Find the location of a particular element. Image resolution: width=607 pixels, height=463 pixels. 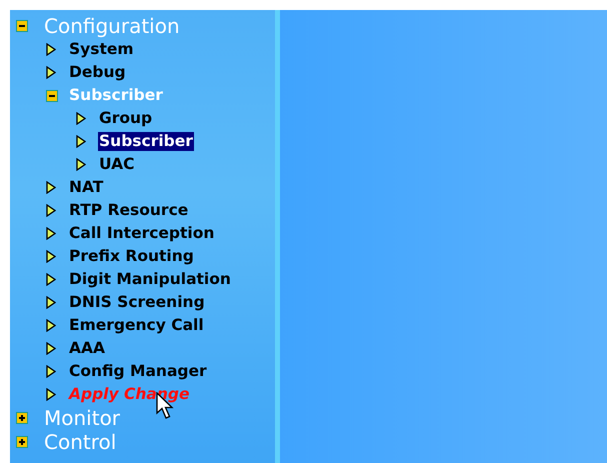

tree-item: Config Manager is located at coordinates (138, 371).